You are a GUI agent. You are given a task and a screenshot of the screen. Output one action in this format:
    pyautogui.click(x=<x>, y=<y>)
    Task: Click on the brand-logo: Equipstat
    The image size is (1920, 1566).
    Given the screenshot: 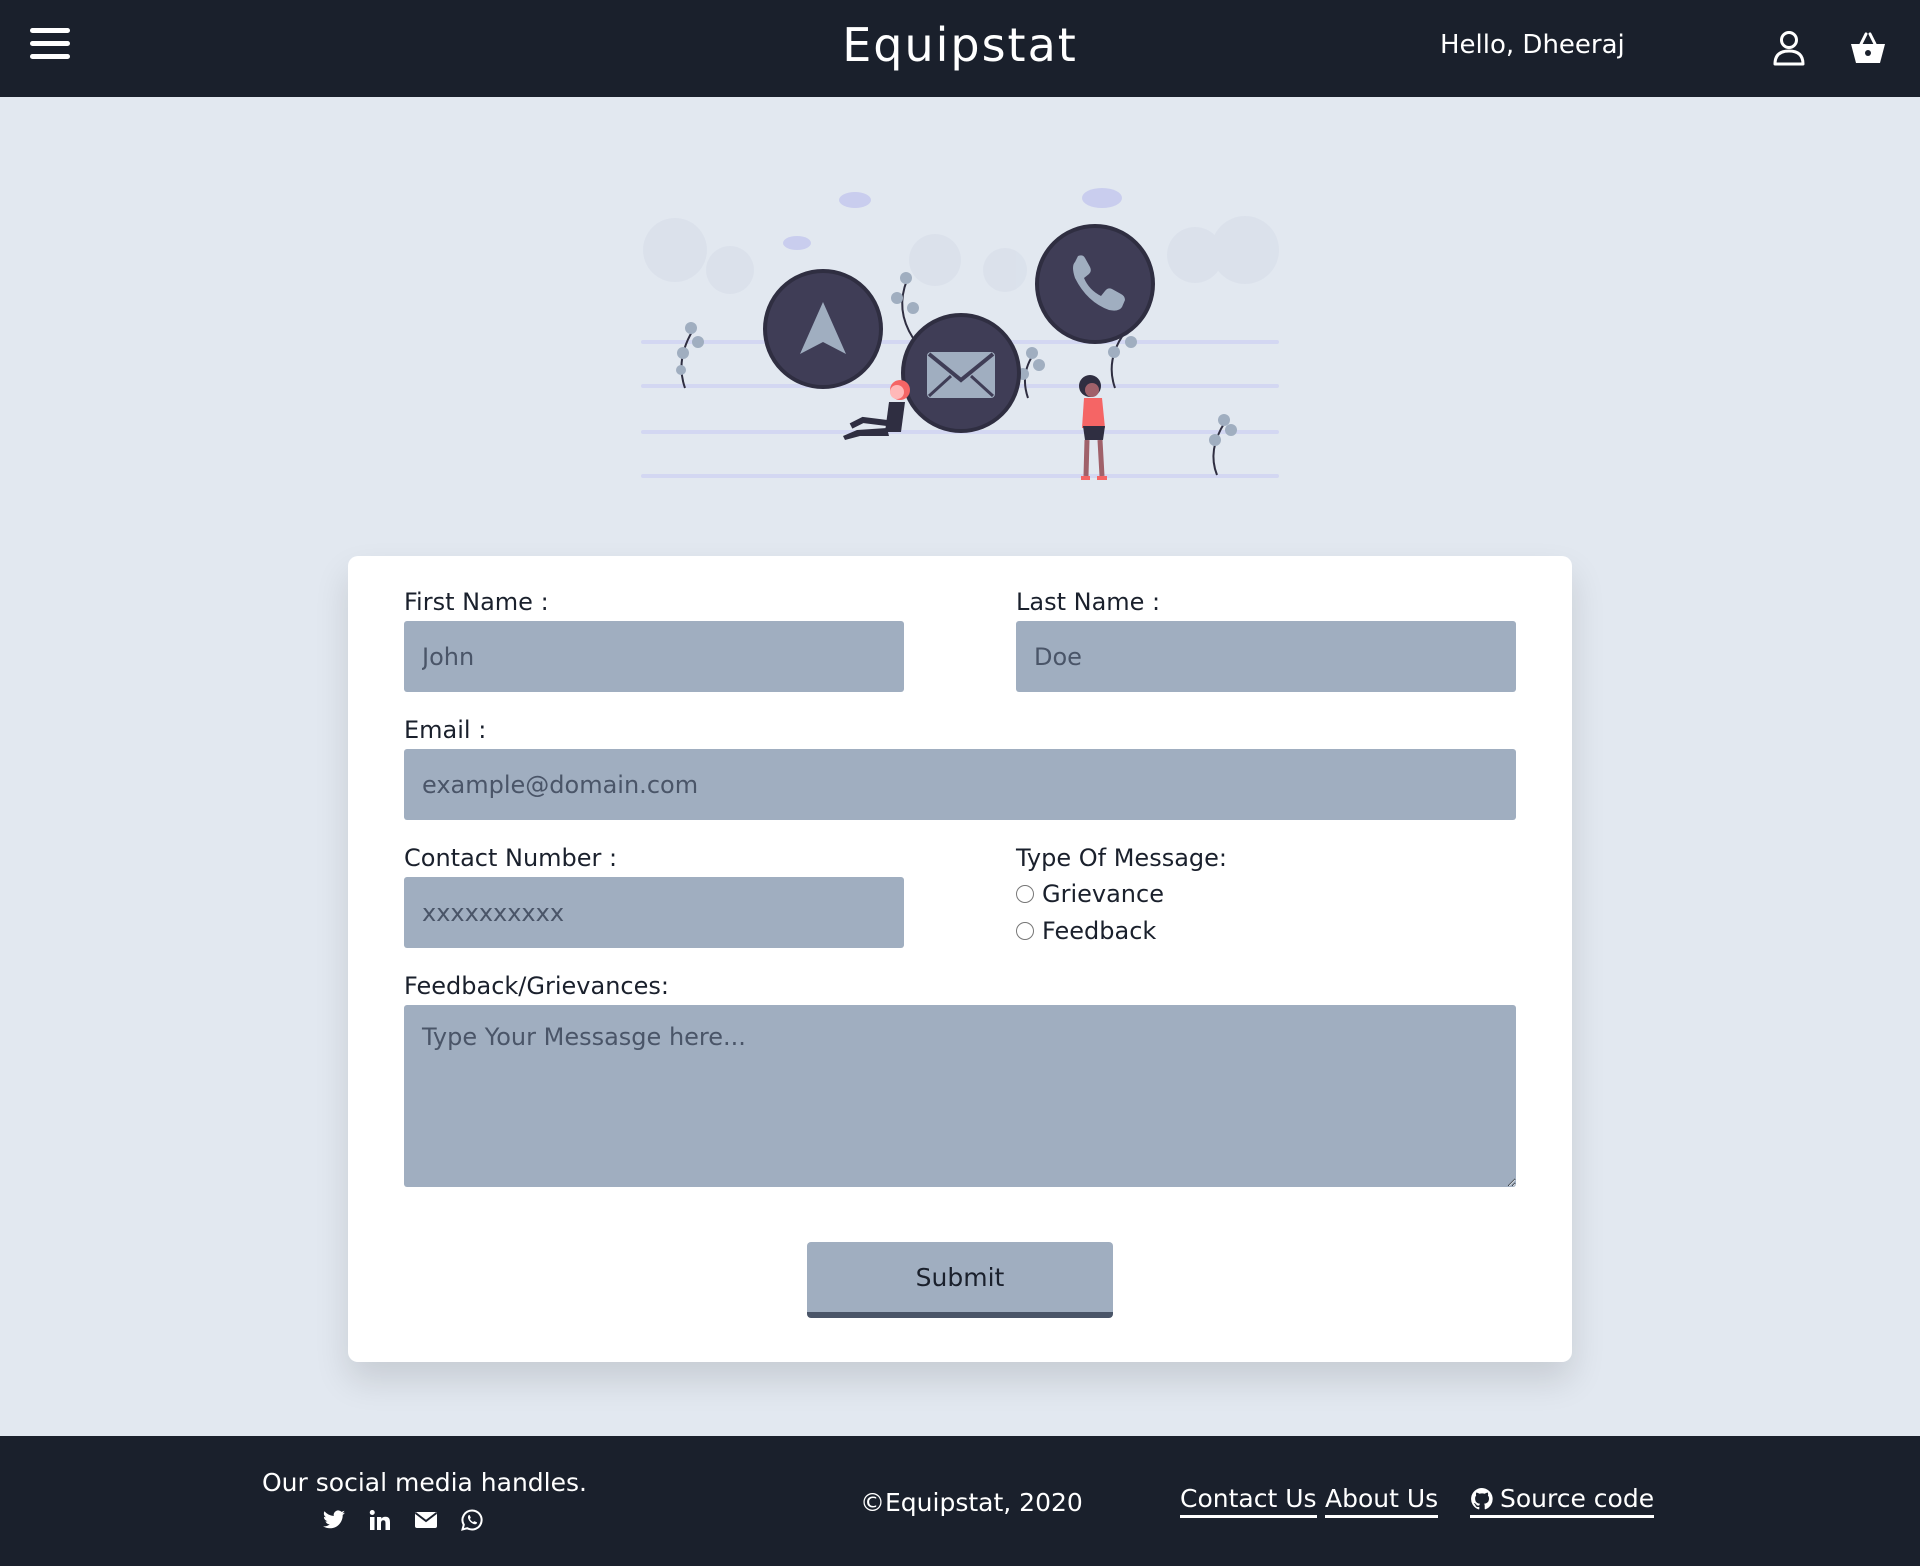 What is the action you would take?
    pyautogui.click(x=960, y=45)
    